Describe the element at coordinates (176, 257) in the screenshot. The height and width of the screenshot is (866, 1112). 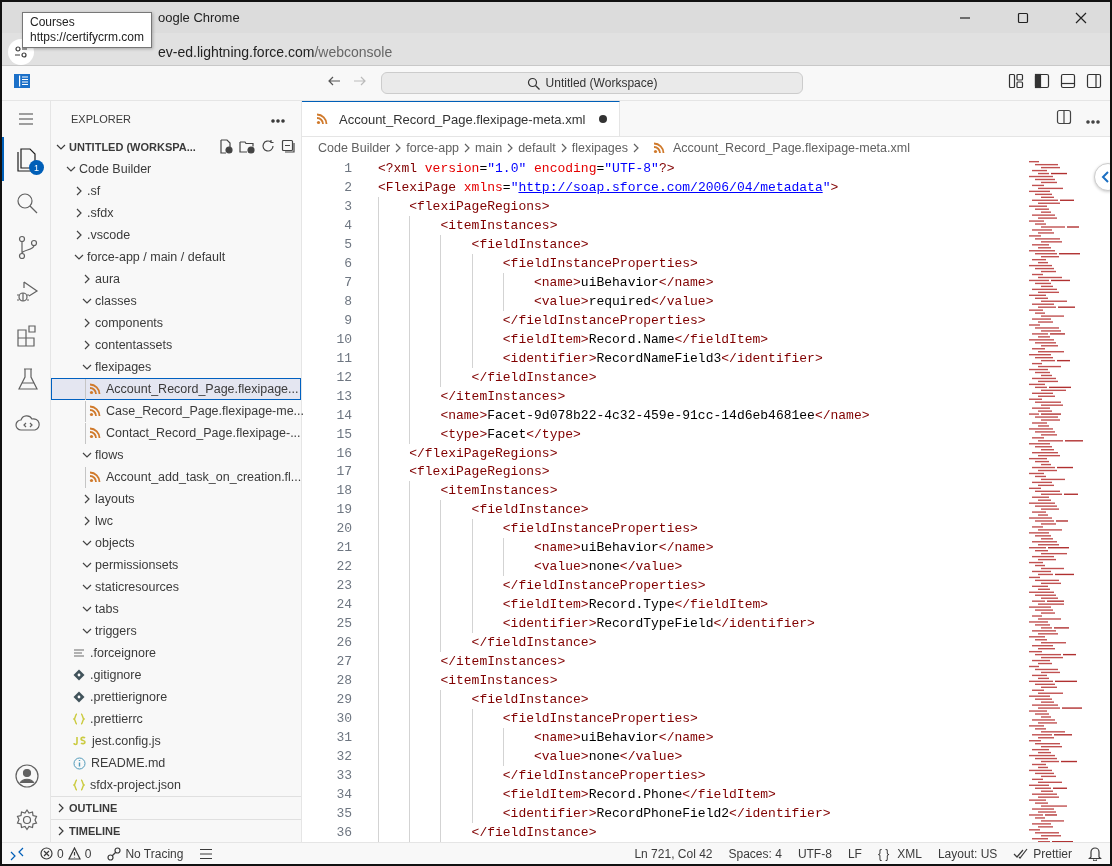
I see `tree-row: force-app / main / default` at that location.